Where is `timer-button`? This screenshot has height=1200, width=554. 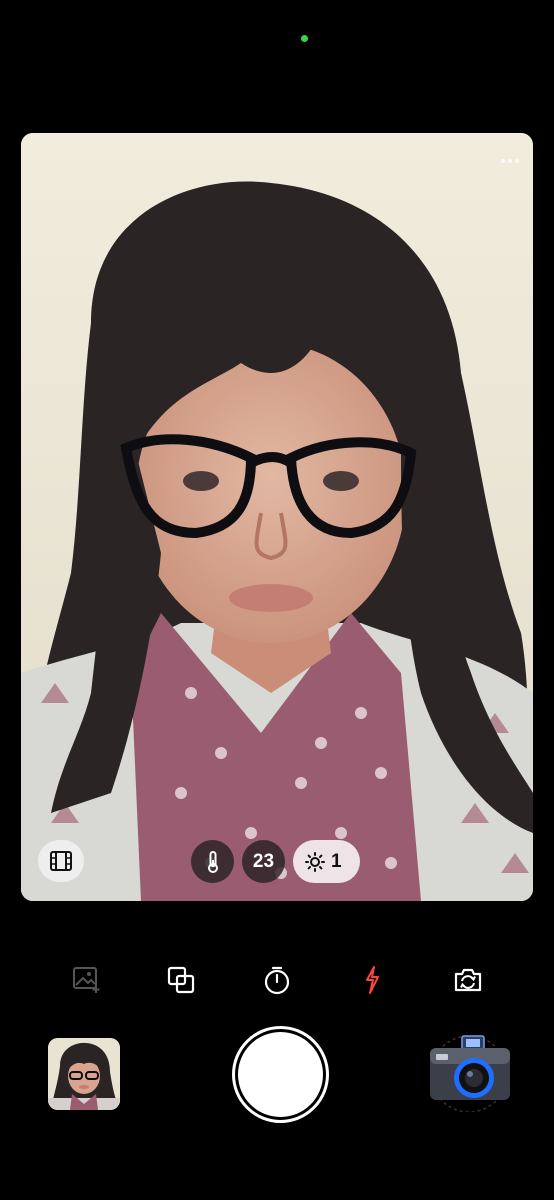
timer-button is located at coordinates (277, 980).